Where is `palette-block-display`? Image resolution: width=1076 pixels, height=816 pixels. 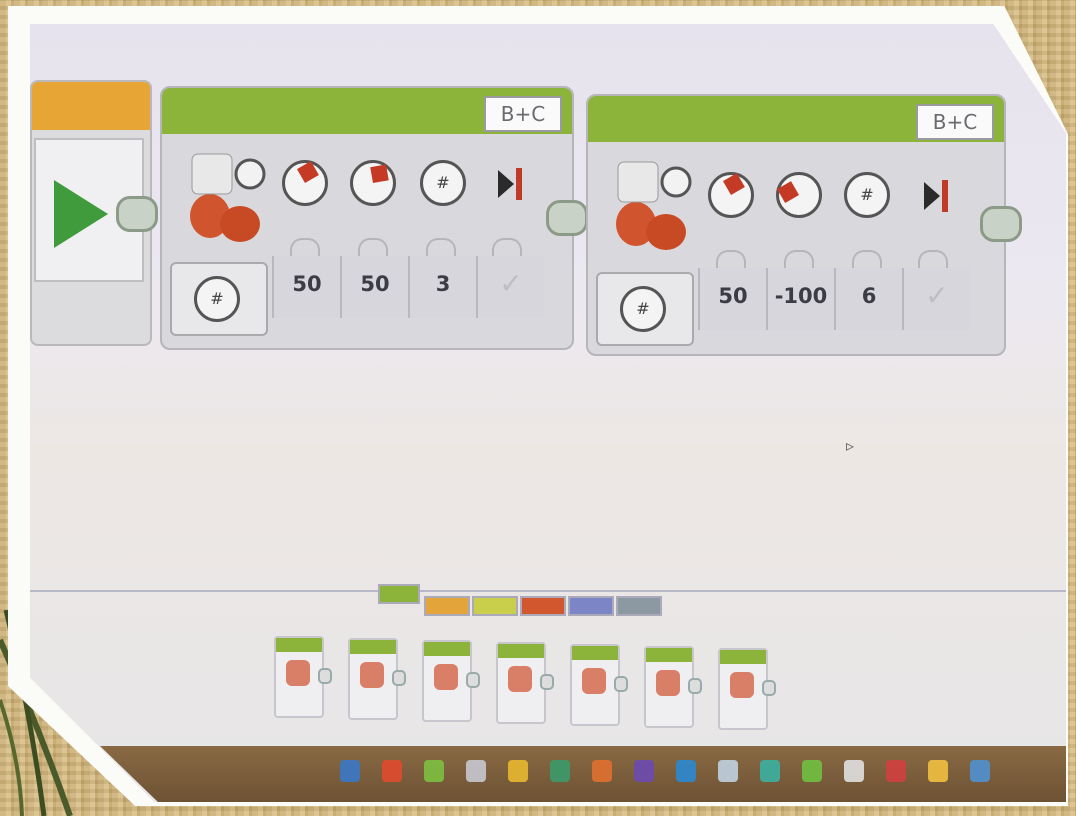
palette-block-display is located at coordinates (599, 685).